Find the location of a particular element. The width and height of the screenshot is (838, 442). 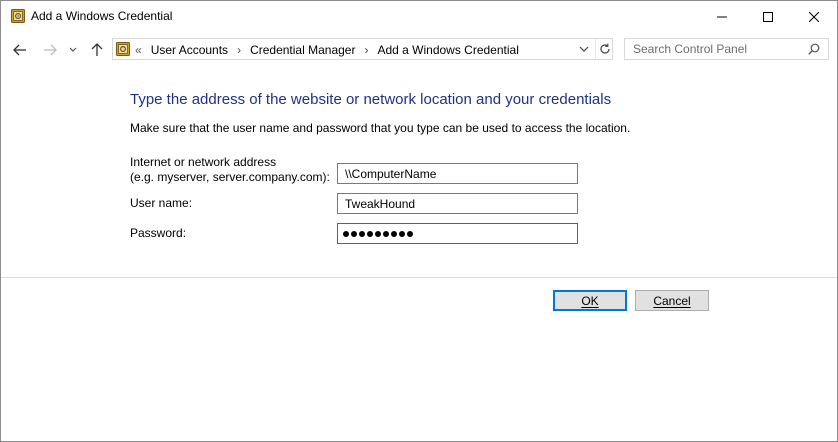

recent-locations-button is located at coordinates (73, 50).